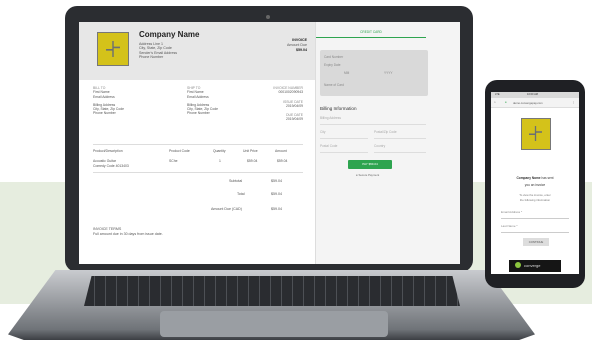  What do you see at coordinates (111, 166) in the screenshot?
I see `table-row-note: Comedy Code 4013403` at bounding box center [111, 166].